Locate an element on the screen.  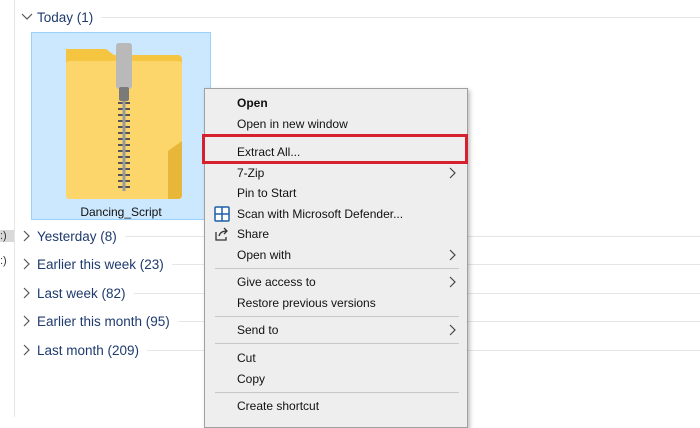
group-today: Today (1) is located at coordinates (360, 17).